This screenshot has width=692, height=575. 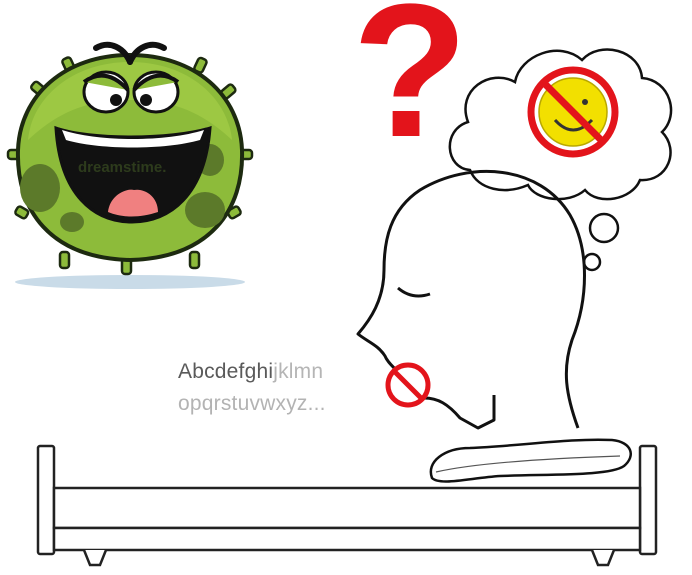 What do you see at coordinates (573, 112) in the screenshot?
I see `no-smile-symbol` at bounding box center [573, 112].